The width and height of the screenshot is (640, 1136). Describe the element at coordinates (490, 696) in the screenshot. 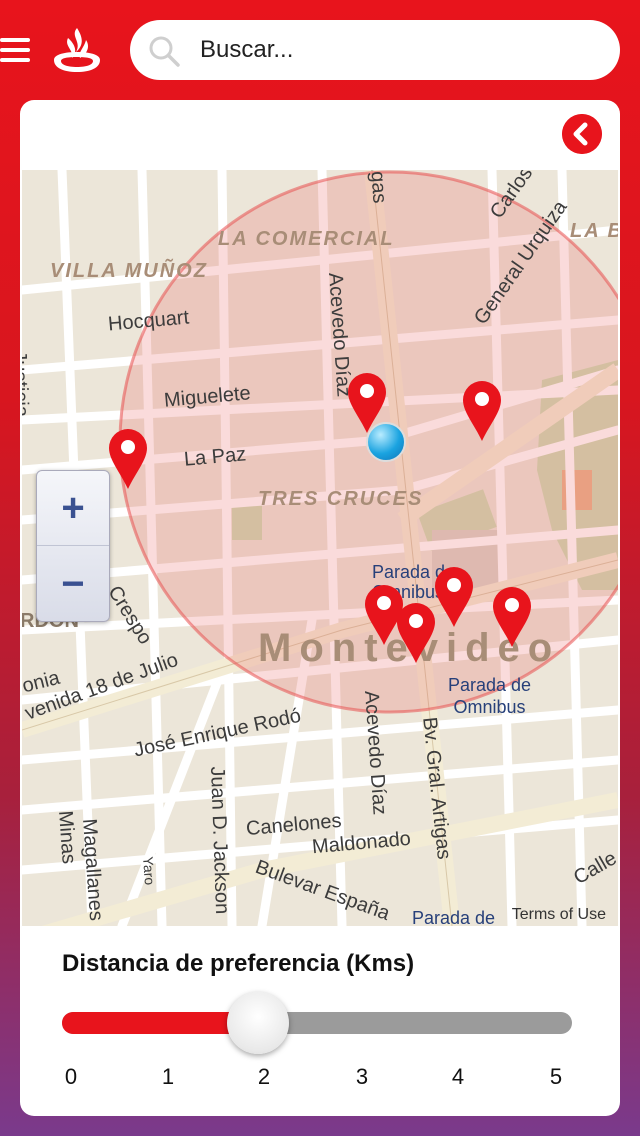

I see `map-label-parada-2: Parada de Omnibus` at that location.